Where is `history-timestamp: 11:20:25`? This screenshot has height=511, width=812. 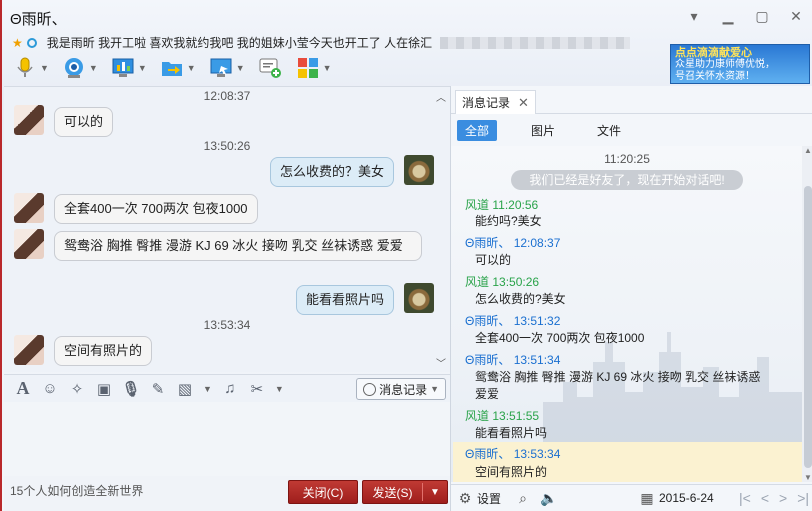
history-timestamp: 11:20:25 is located at coordinates (627, 159).